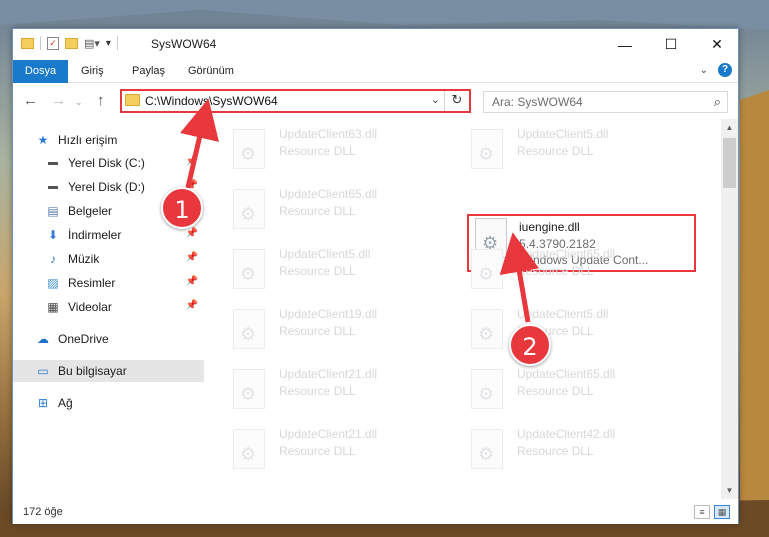 This screenshot has width=769, height=537. I want to click on file-item: ⚙ UpdateClient63.dll Resource DLL, so click(324, 149).